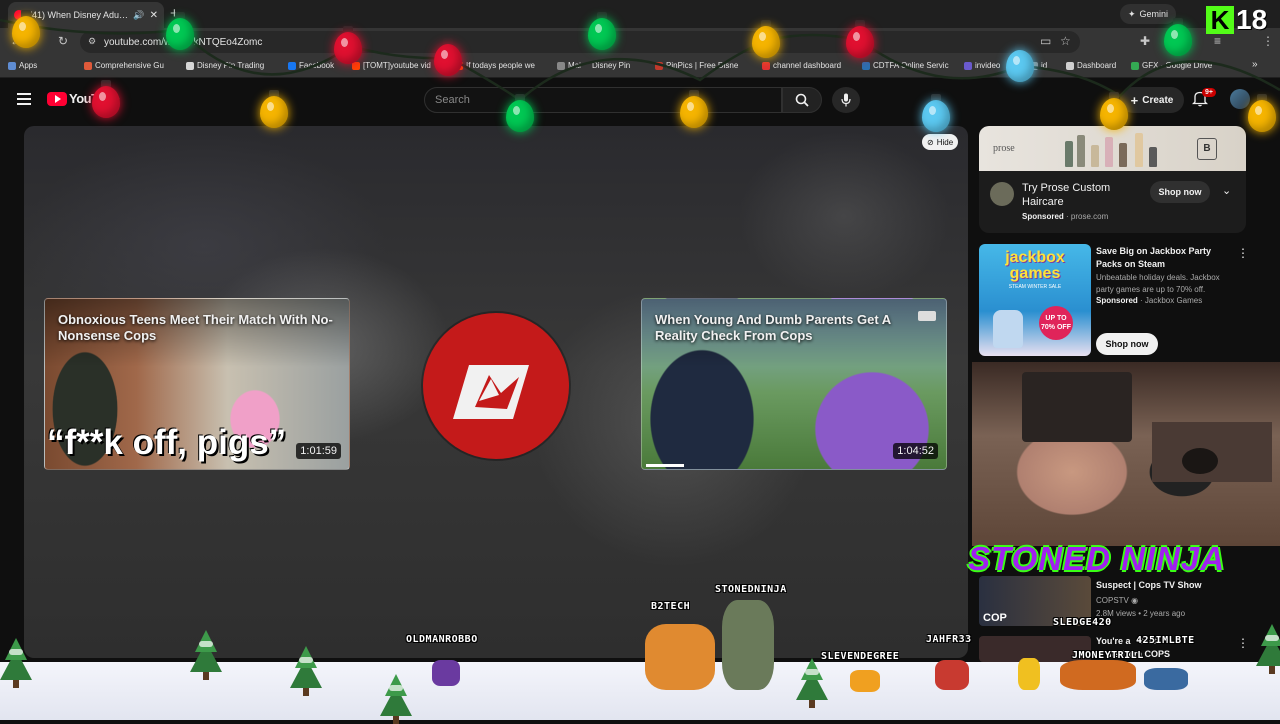 The image size is (1280, 724). What do you see at coordinates (24, 99) in the screenshot?
I see `hamburger-menu-icon` at bounding box center [24, 99].